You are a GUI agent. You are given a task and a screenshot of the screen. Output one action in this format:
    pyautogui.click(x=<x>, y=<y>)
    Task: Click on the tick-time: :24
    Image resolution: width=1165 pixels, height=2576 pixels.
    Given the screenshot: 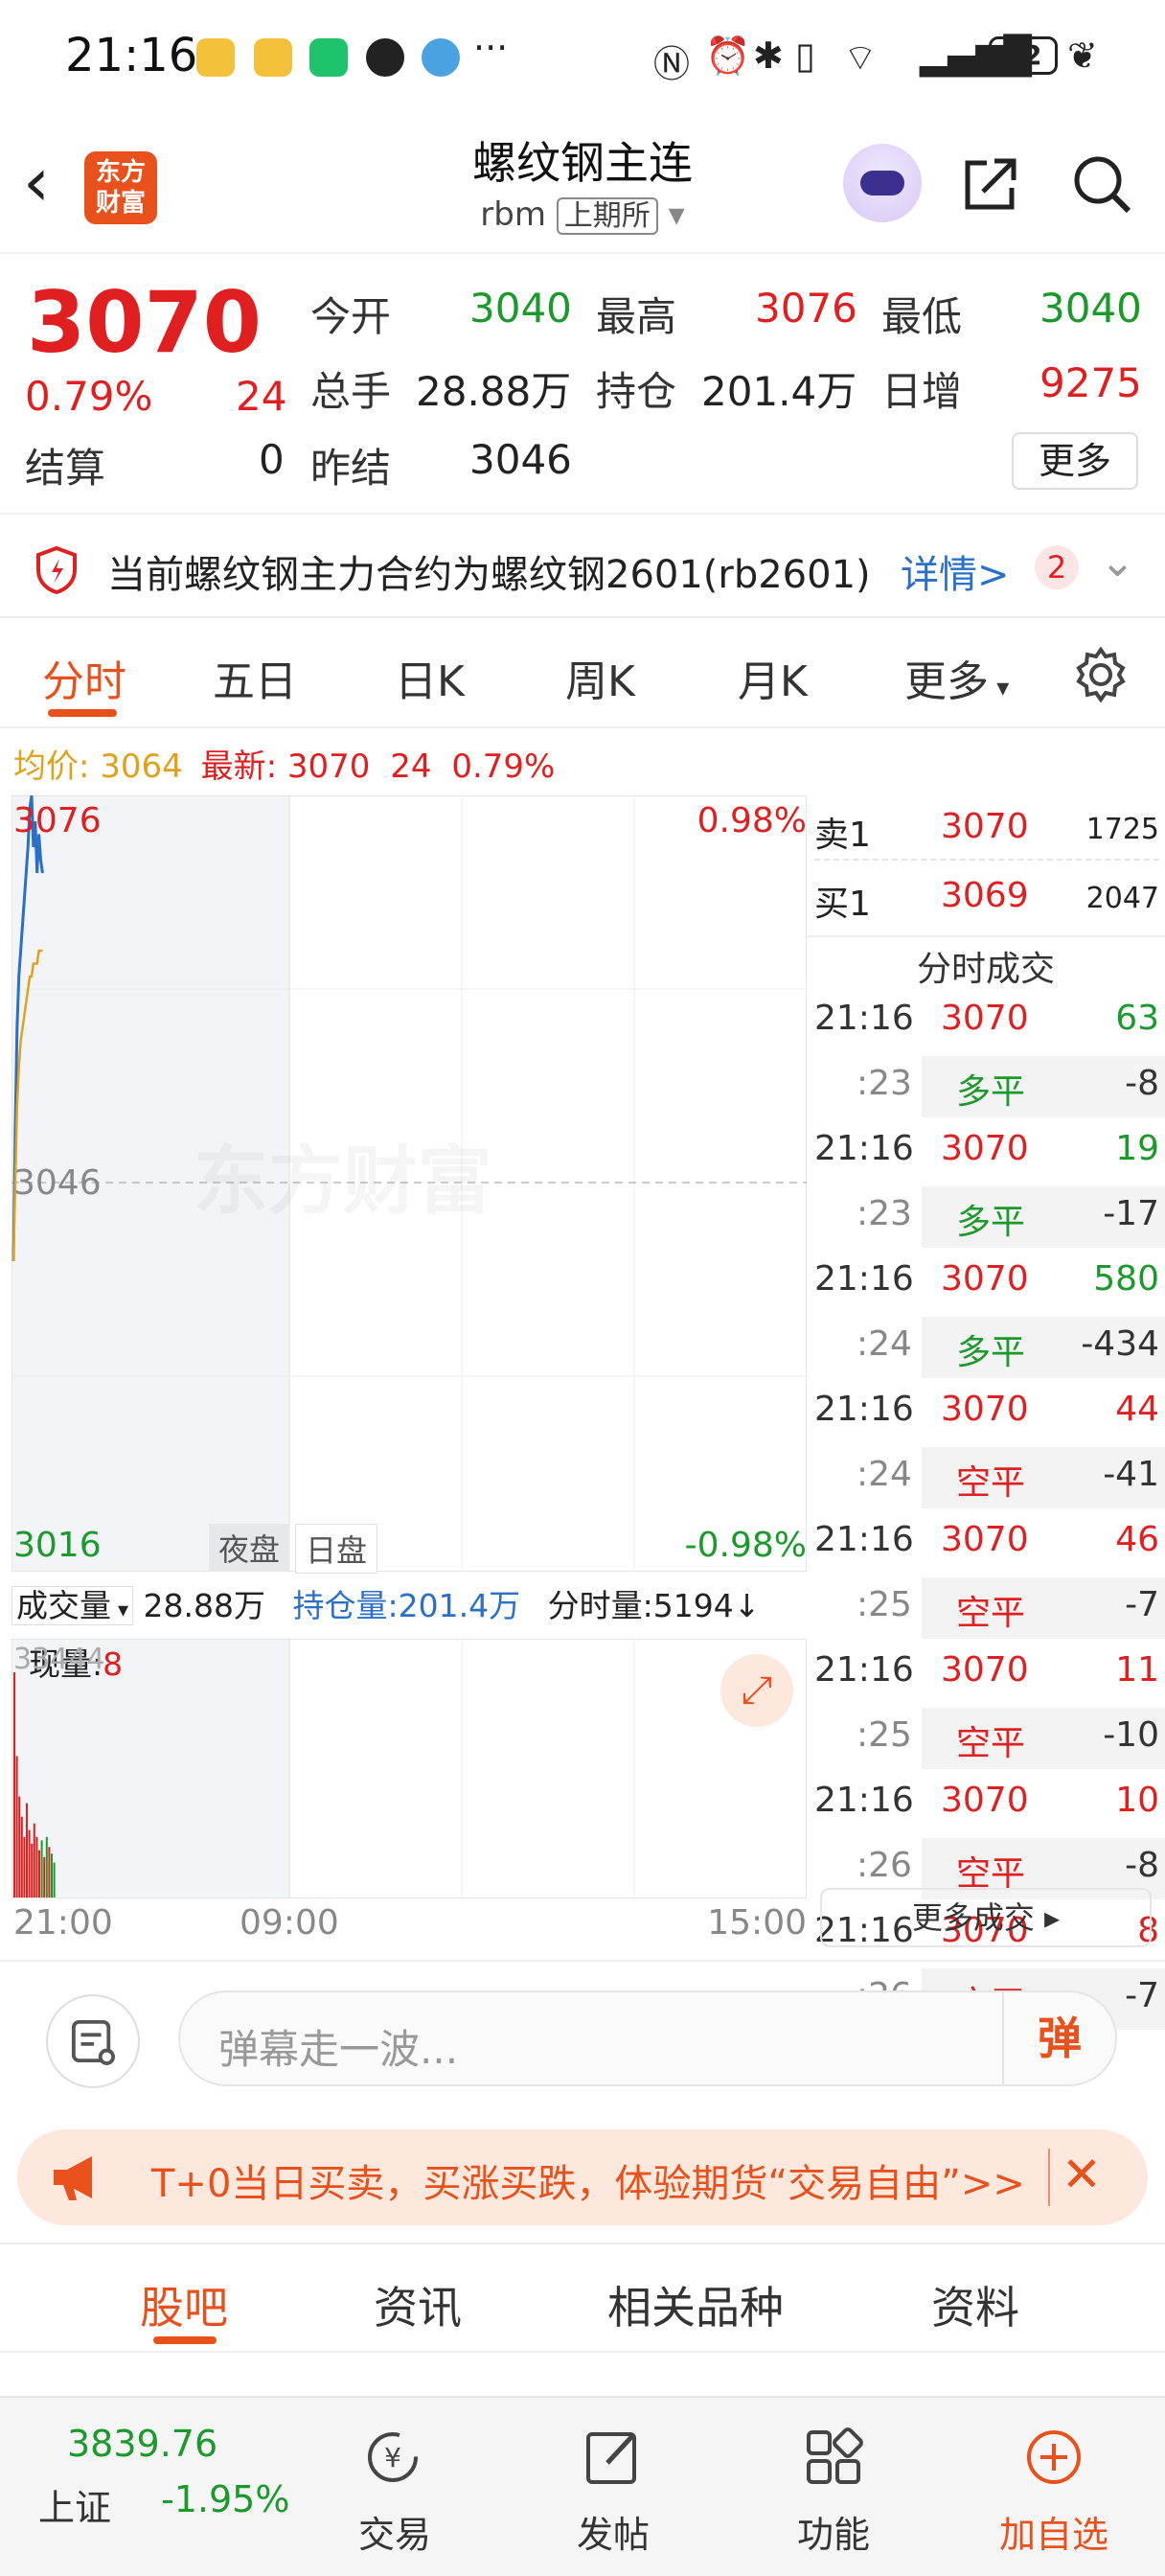 What is the action you would take?
    pyautogui.click(x=885, y=1344)
    